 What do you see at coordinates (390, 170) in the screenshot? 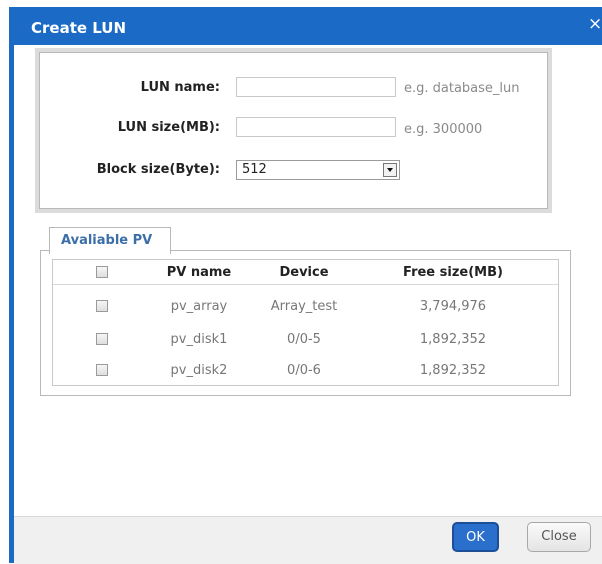
I see `chevron-down-icon` at bounding box center [390, 170].